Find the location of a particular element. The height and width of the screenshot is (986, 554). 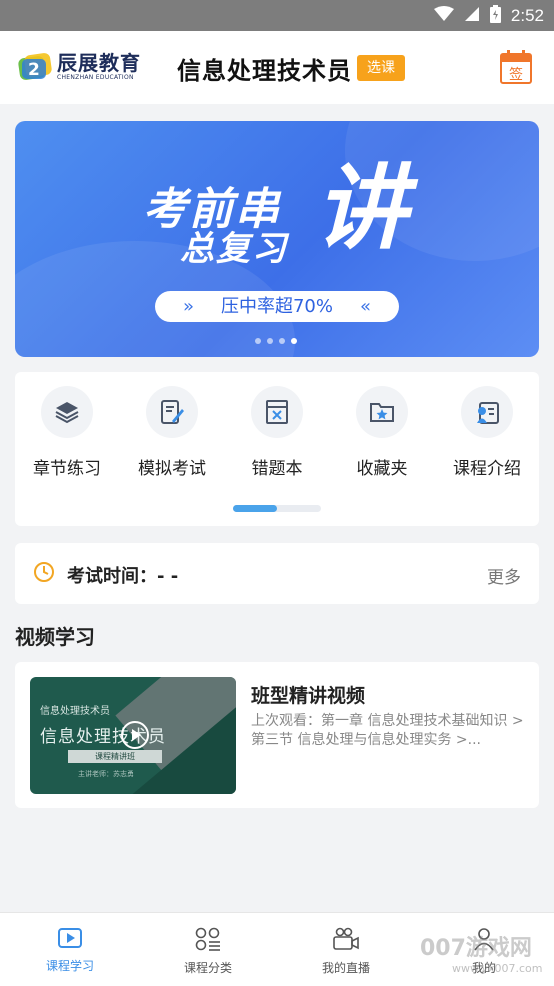

watermark-logo: 007游戏网 is located at coordinates (476, 948).